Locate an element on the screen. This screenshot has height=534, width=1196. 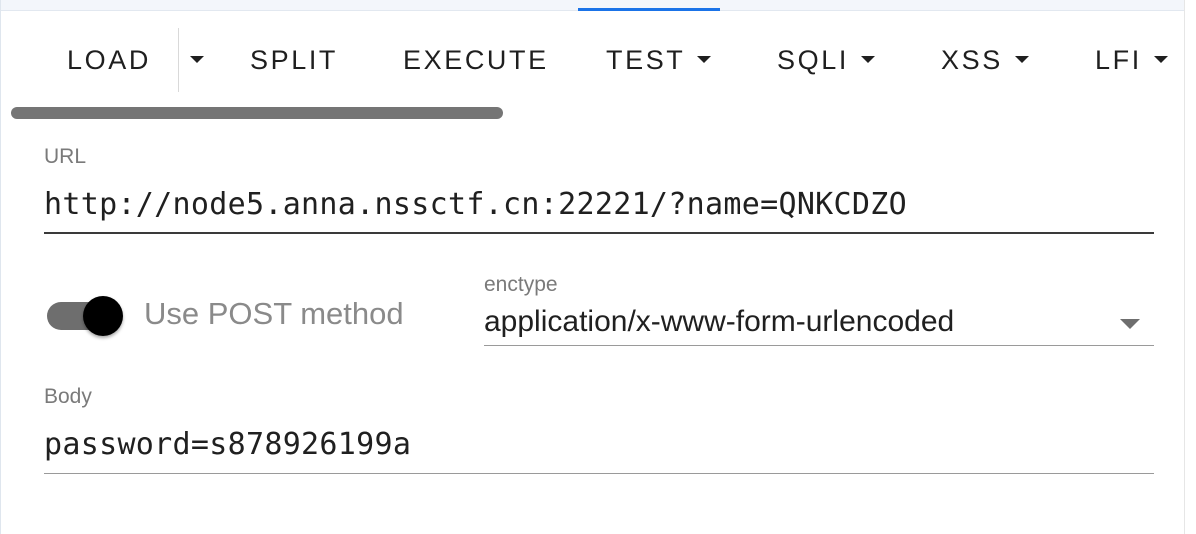
split-button: SPLIT is located at coordinates (294, 60).